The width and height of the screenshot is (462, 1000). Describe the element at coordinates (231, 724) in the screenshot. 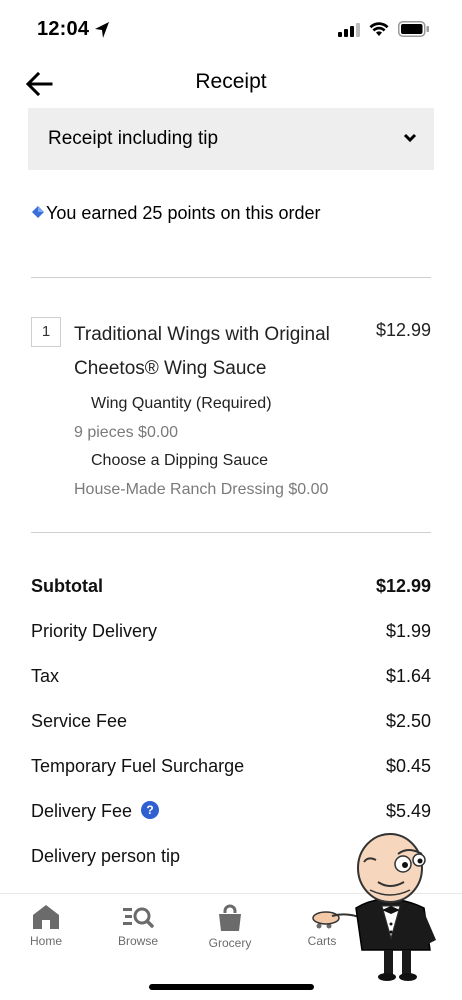

I see `summary-row-service-fee: Service Fee $2.50` at that location.